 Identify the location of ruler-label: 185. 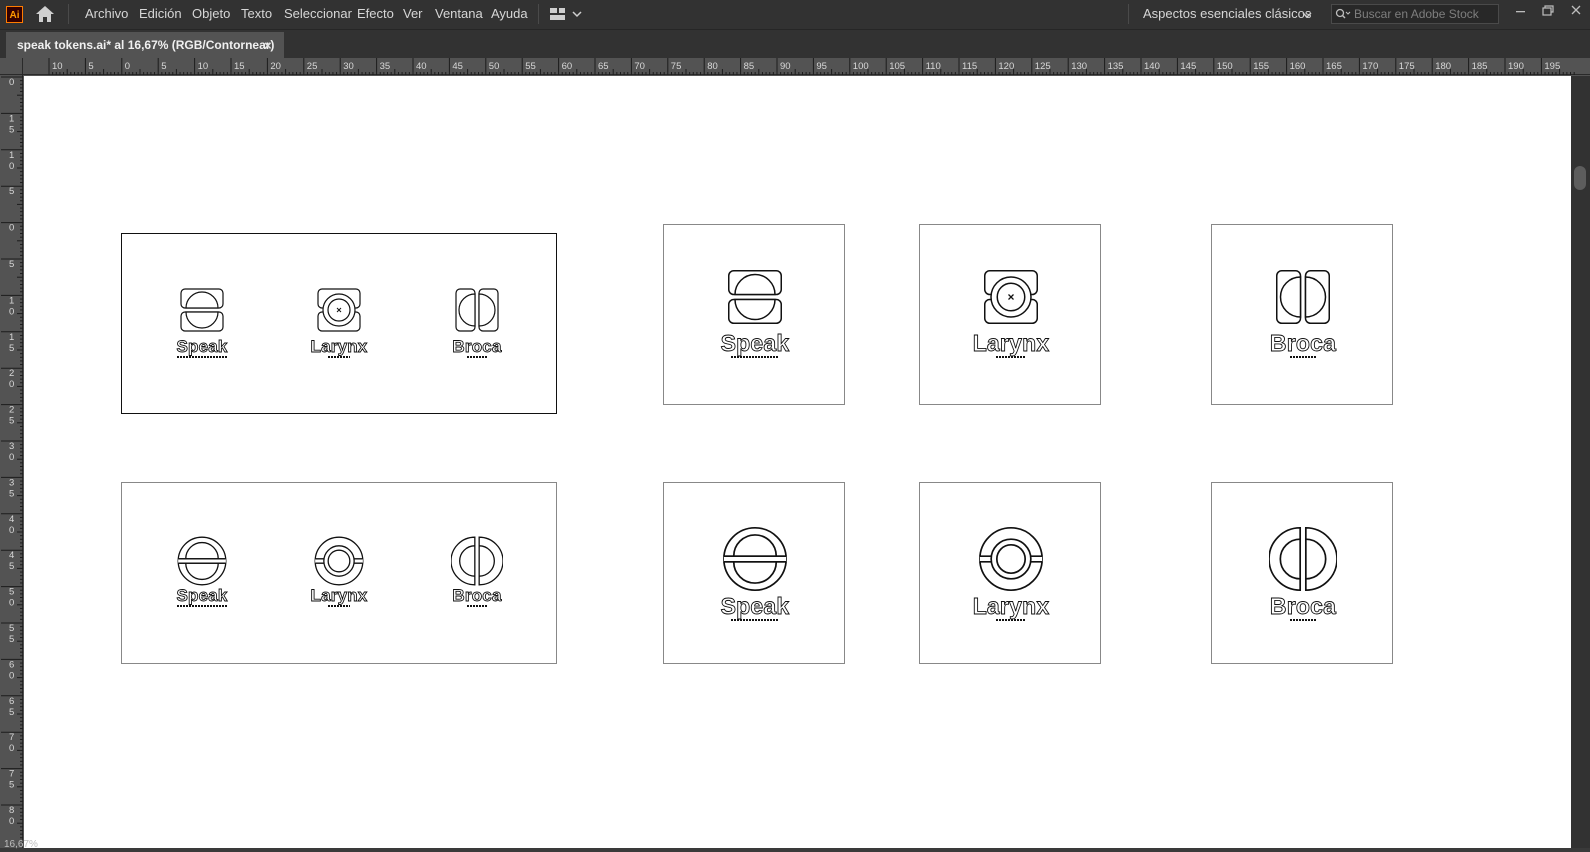
(1480, 66).